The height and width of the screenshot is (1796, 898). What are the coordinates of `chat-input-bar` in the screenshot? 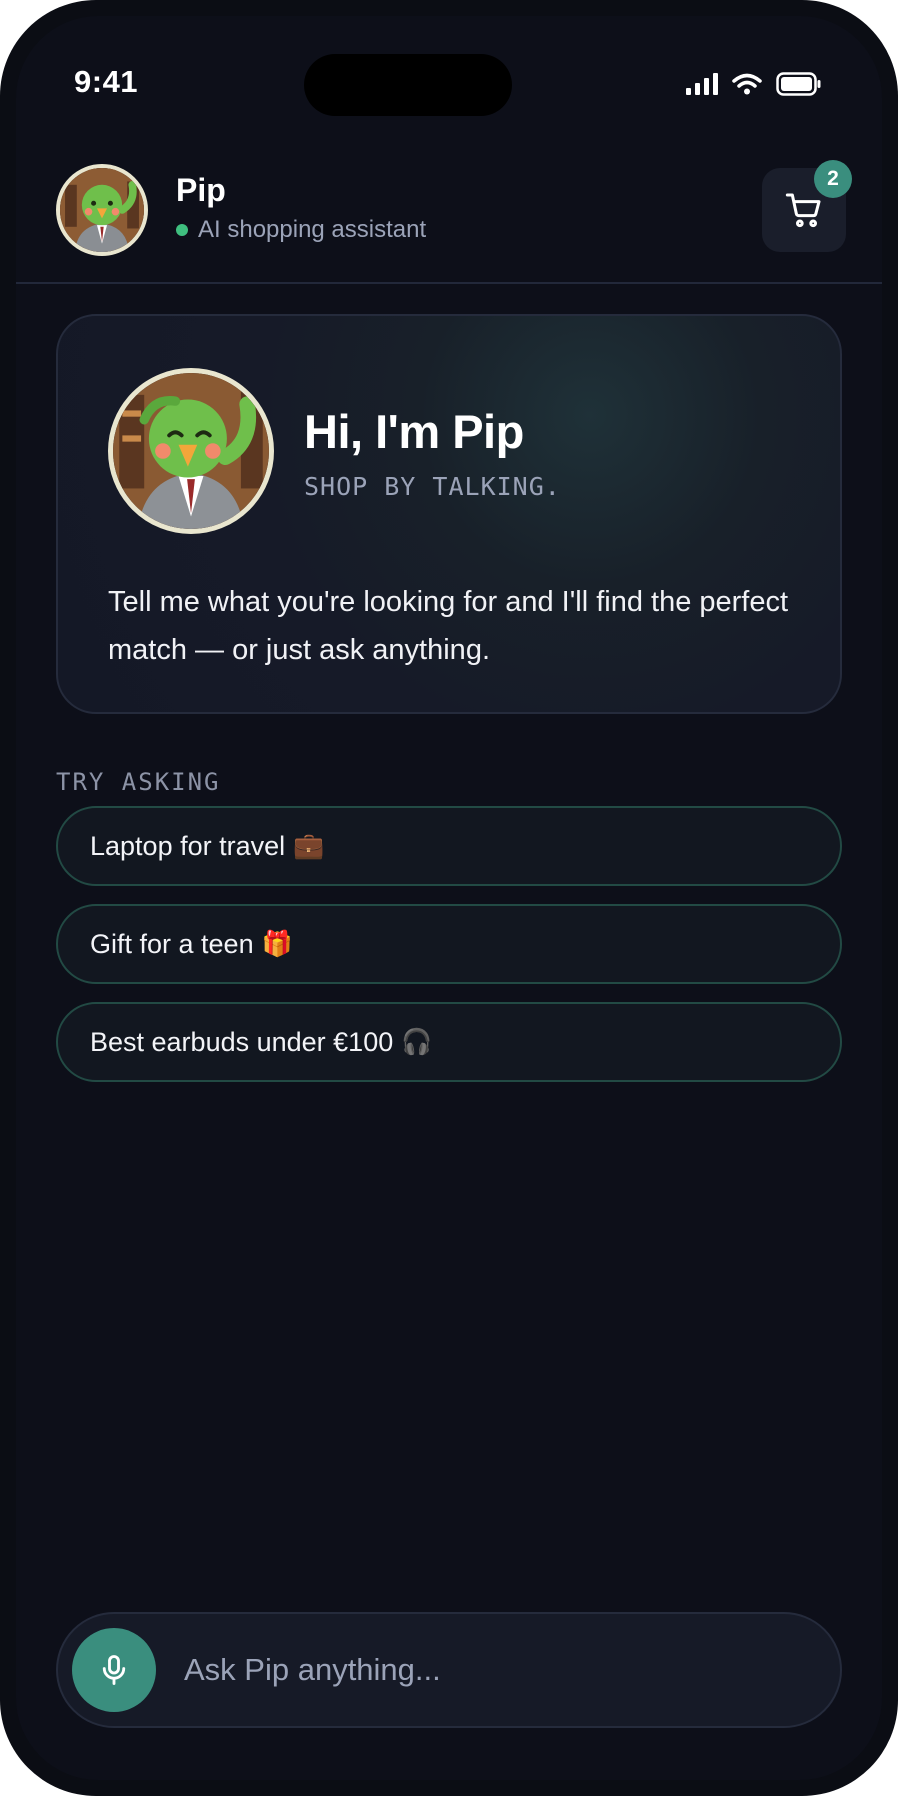 It's located at (449, 1670).